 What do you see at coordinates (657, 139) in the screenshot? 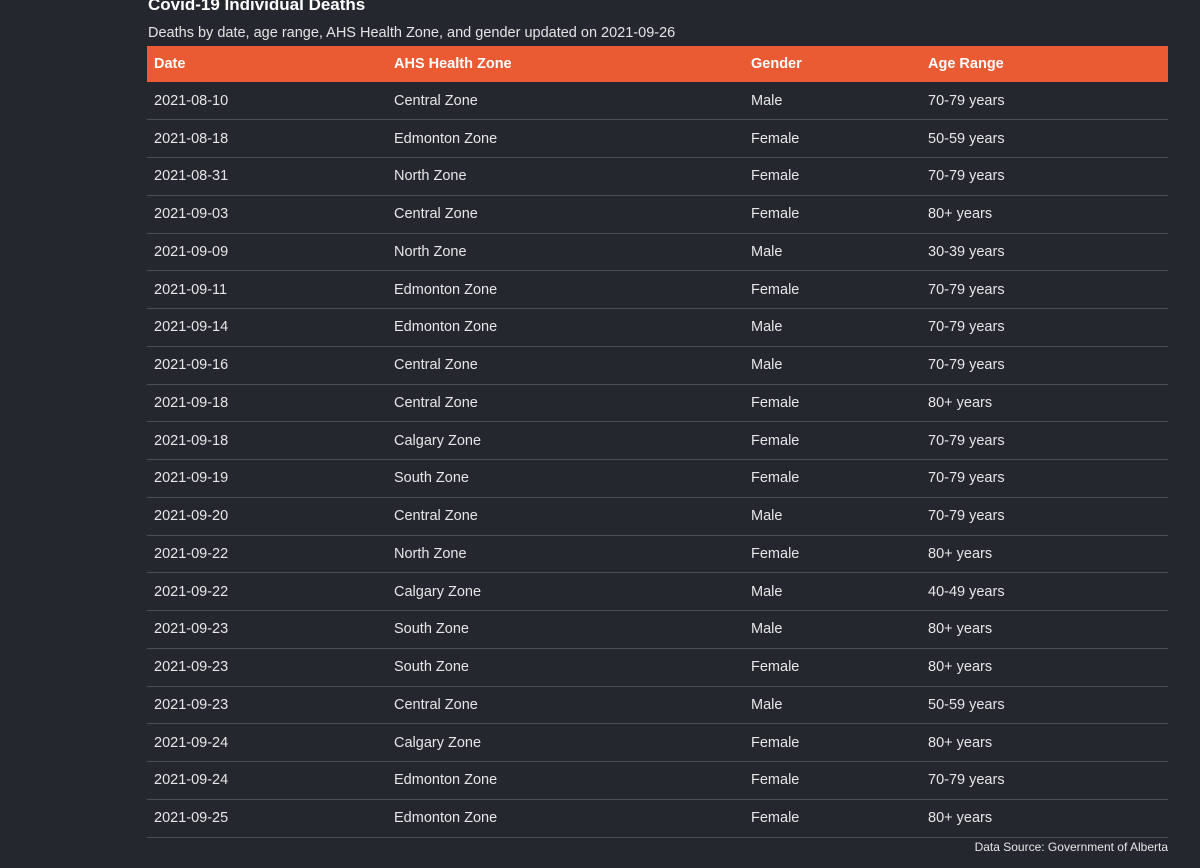
I see `table-row: 2021-08-18 Edmonton Zone Female 50-59 years` at bounding box center [657, 139].